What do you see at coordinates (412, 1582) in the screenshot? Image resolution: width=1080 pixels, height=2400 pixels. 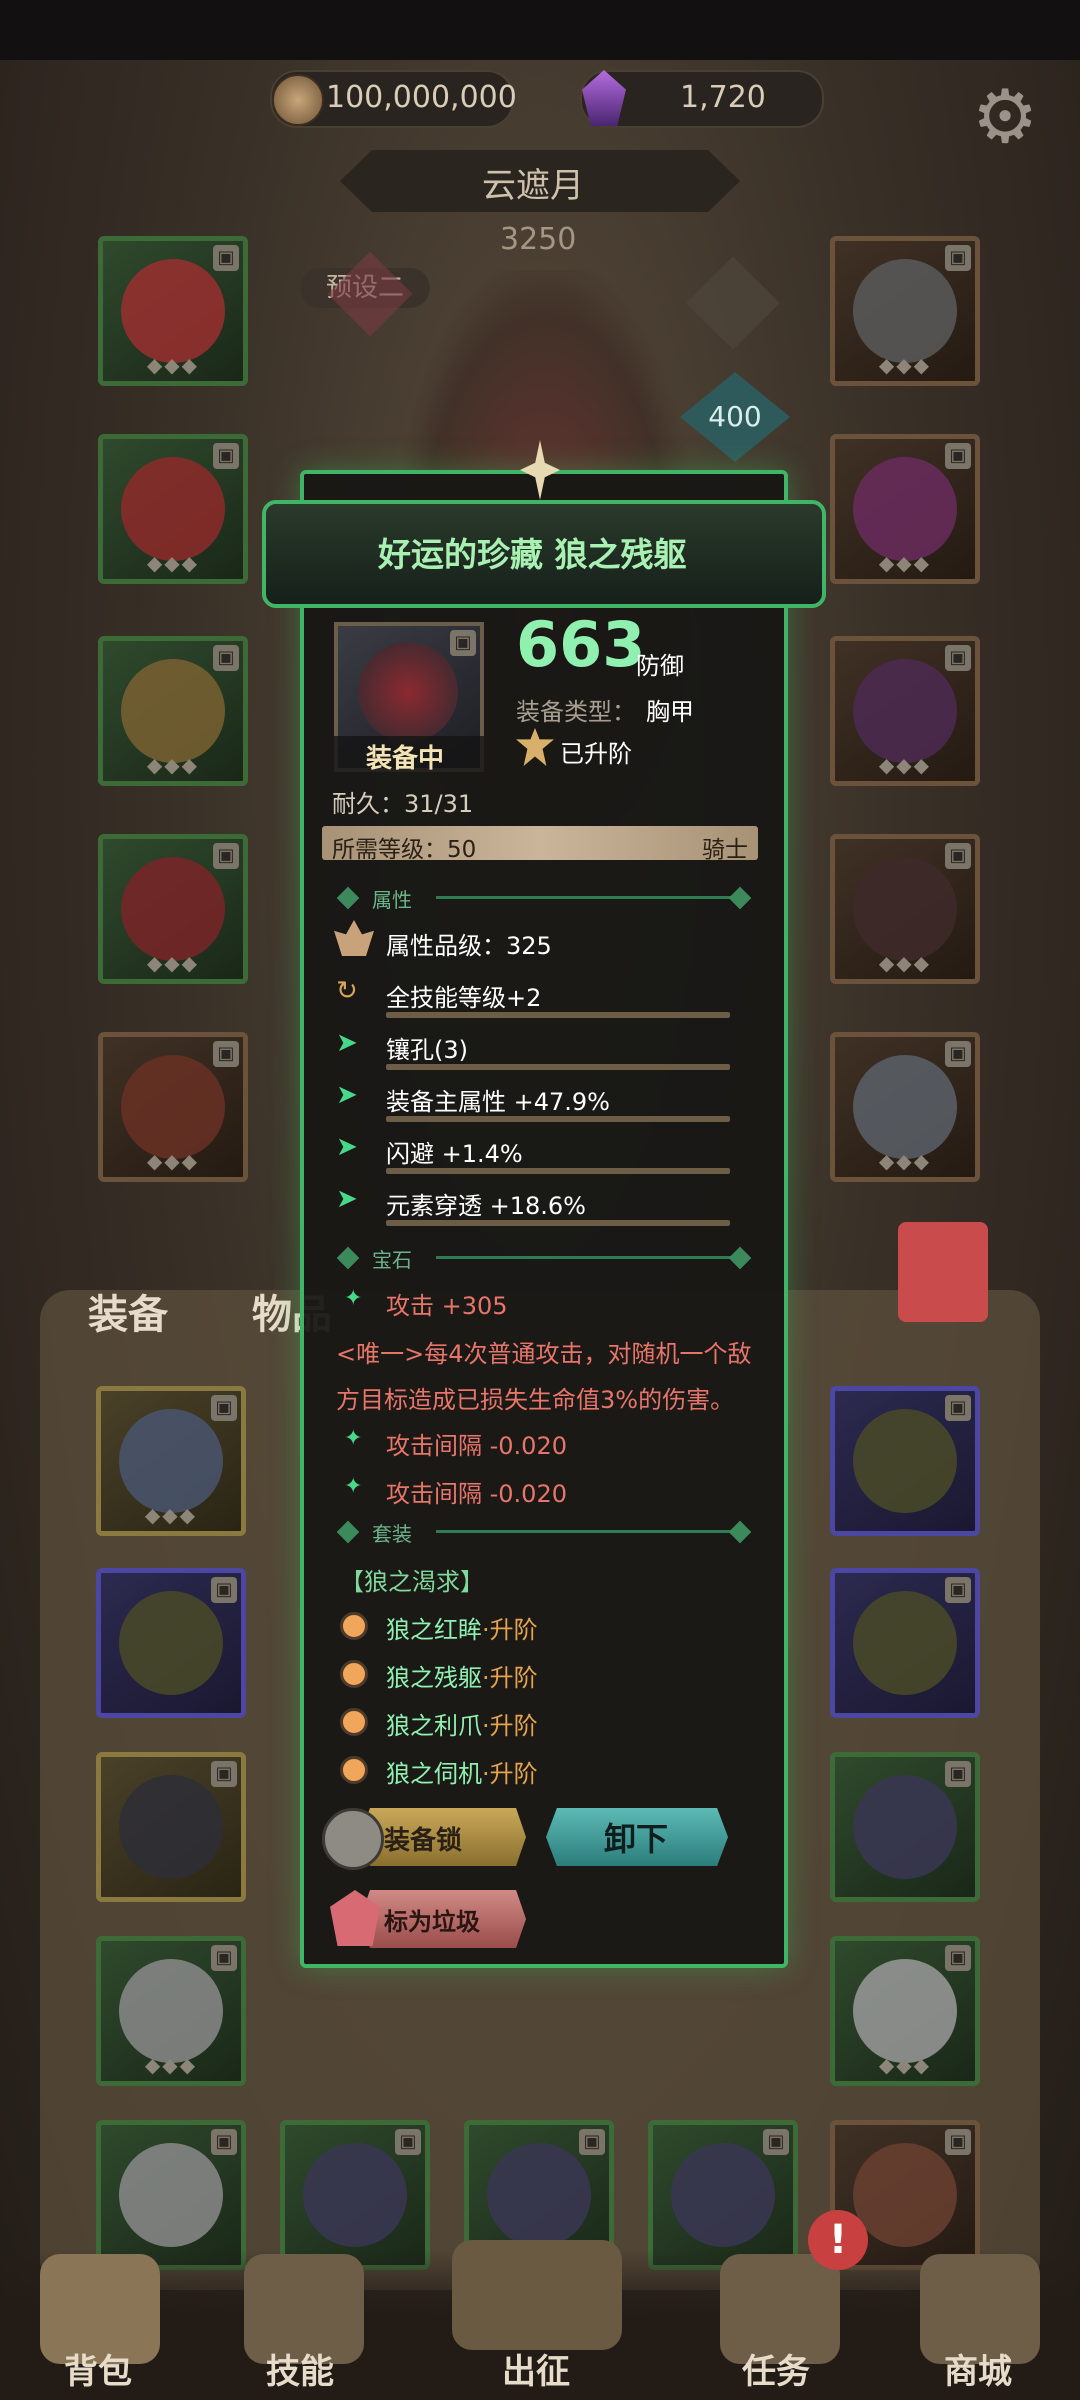 I see `set-name: 【狼之渴求】` at bounding box center [412, 1582].